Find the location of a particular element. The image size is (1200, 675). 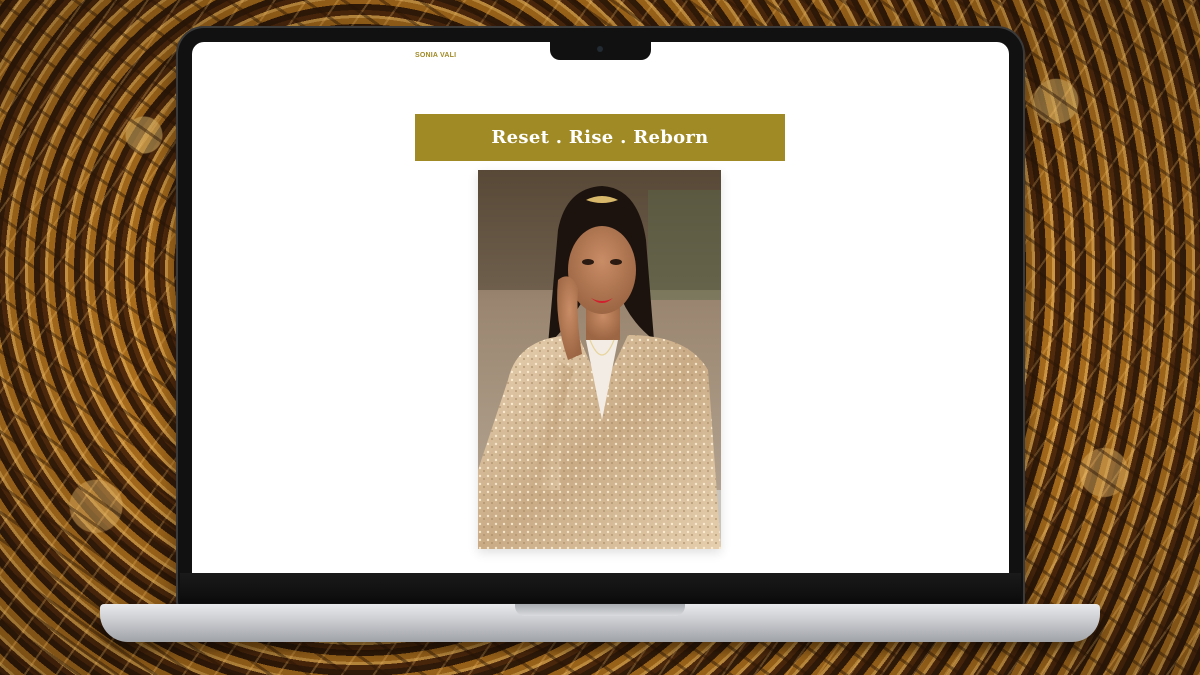

hero-title: Reset . Rise . Reborn is located at coordinates (600, 137).